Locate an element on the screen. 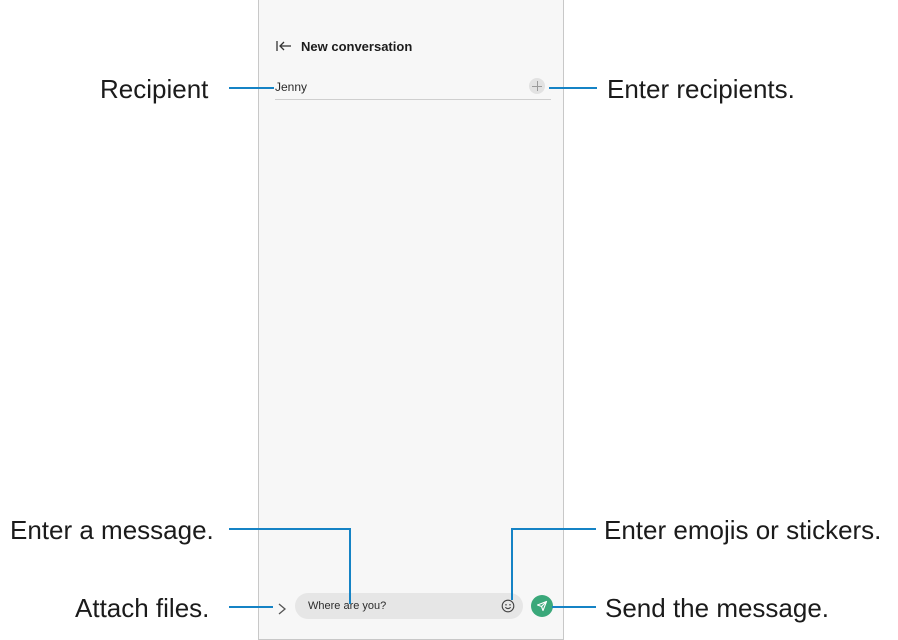  callout-attach-files: Attach files. is located at coordinates (142, 608).